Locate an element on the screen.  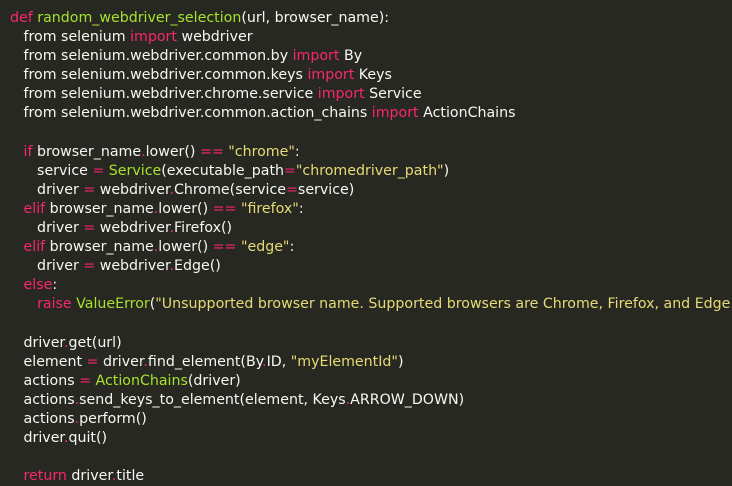
string-literal-token: "edge" is located at coordinates (265, 247).